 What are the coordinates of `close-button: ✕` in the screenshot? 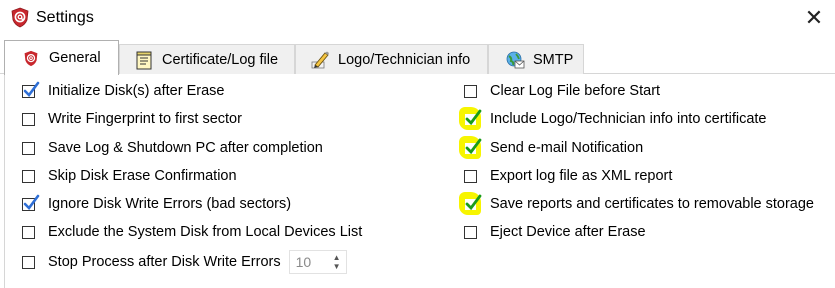 It's located at (814, 18).